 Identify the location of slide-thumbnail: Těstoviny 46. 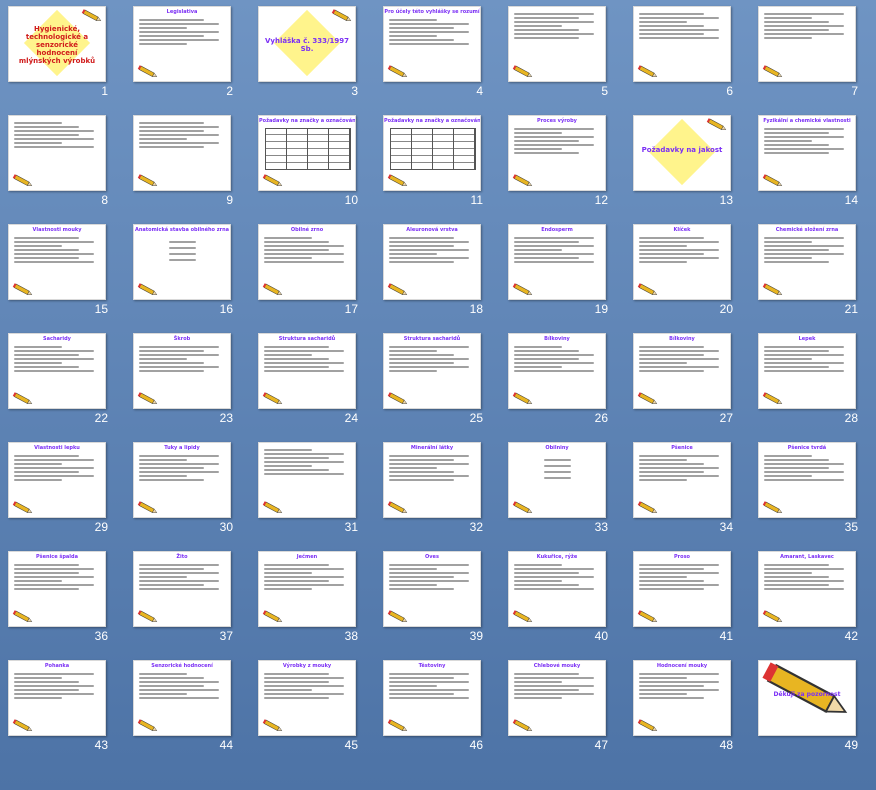
(442, 712).